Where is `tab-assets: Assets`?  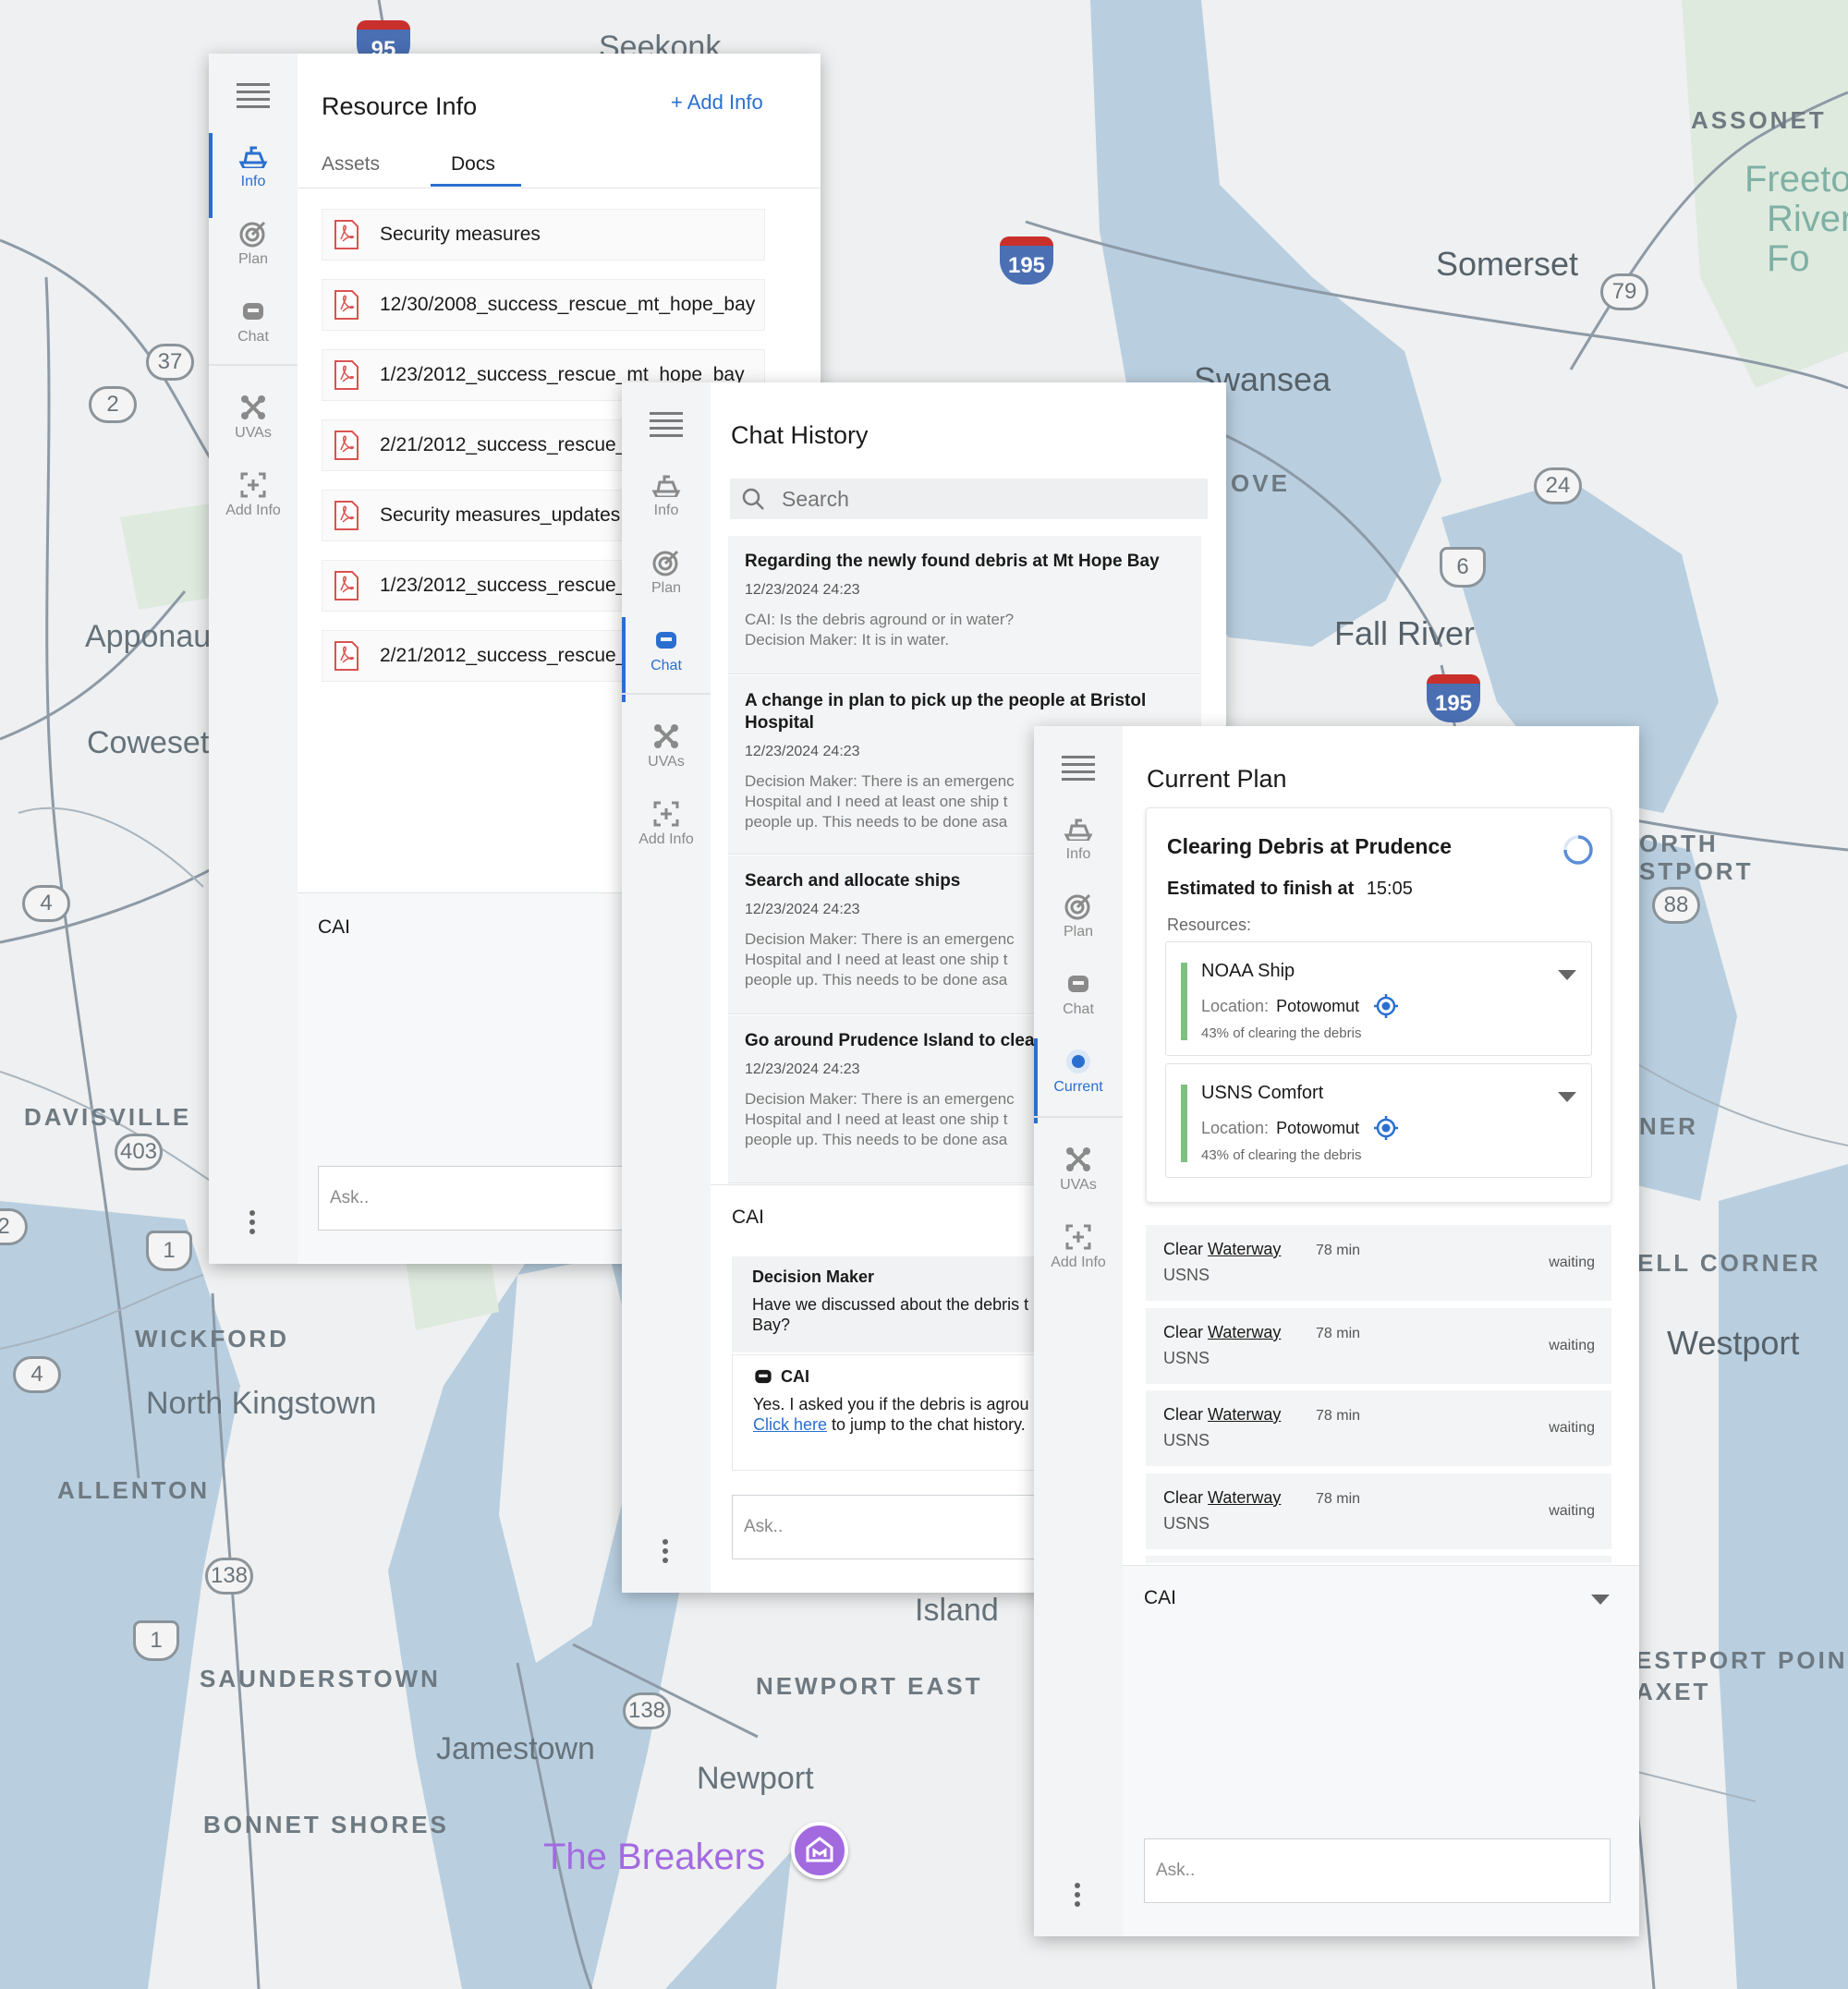 tab-assets: Assets is located at coordinates (351, 164).